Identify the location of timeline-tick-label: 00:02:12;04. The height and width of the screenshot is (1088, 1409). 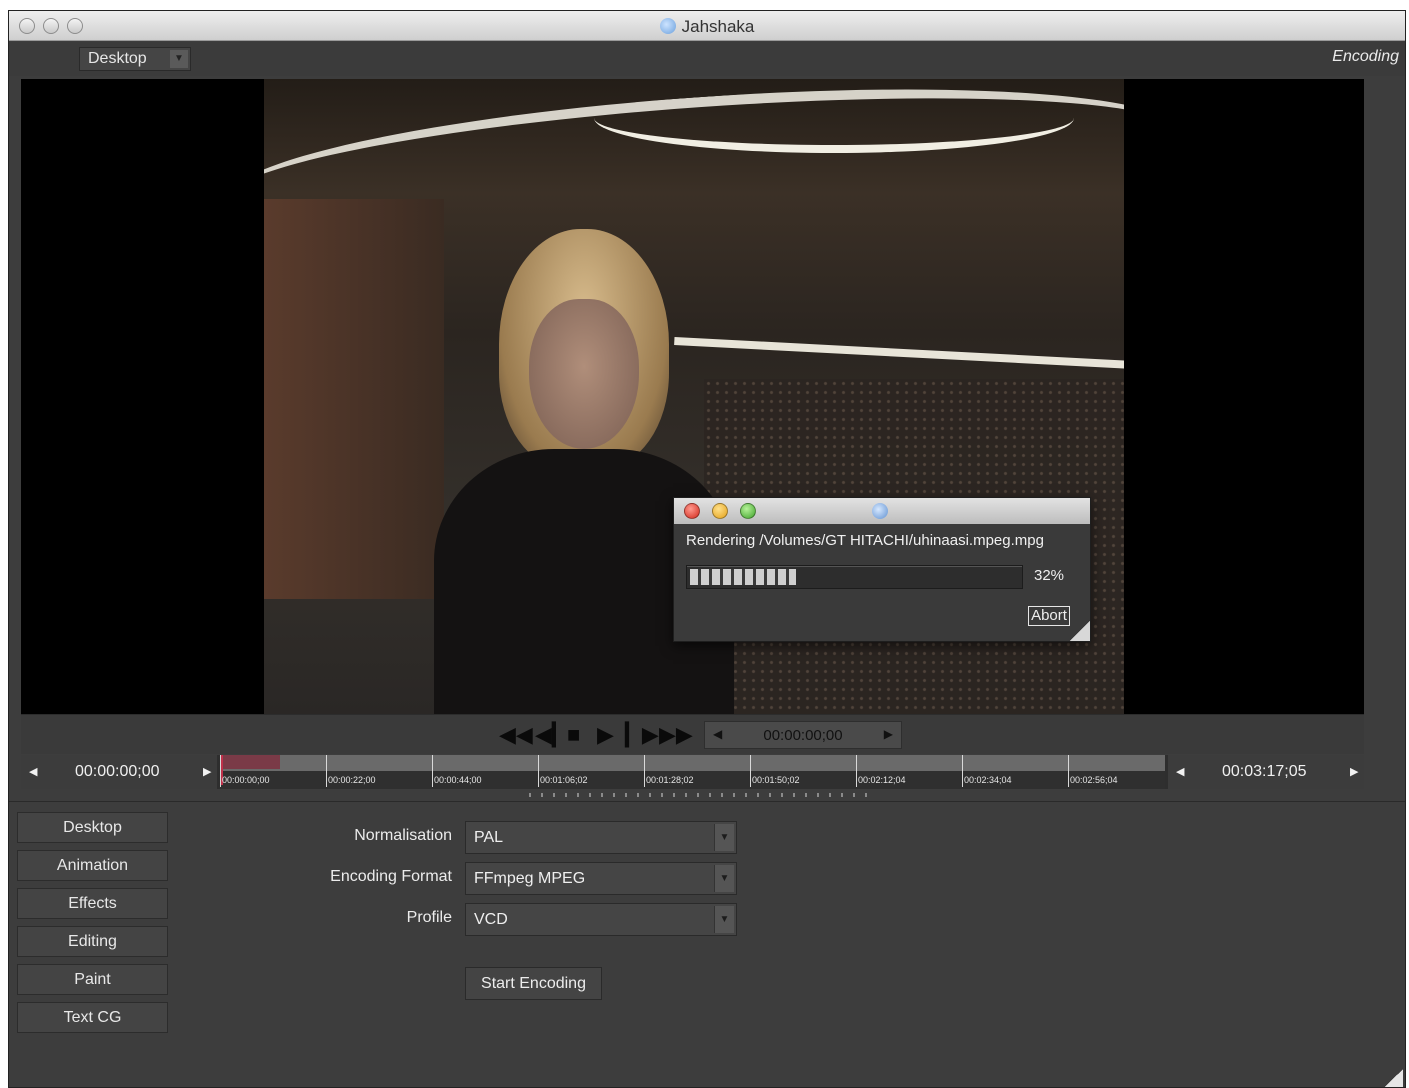
(882, 780).